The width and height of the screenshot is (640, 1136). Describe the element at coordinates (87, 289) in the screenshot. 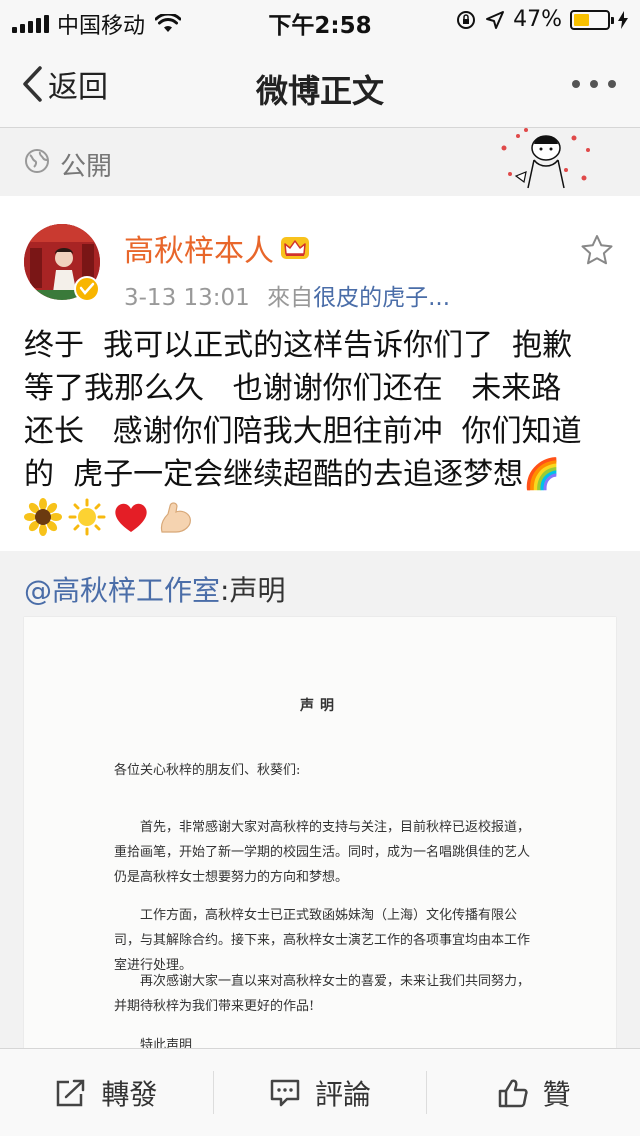

I see `verified-badge-icon` at that location.